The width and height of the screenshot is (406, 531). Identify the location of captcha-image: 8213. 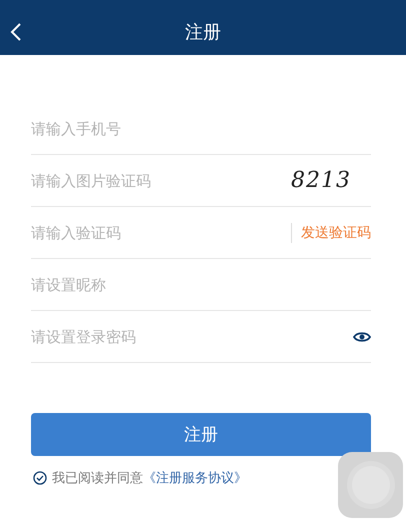
(321, 180).